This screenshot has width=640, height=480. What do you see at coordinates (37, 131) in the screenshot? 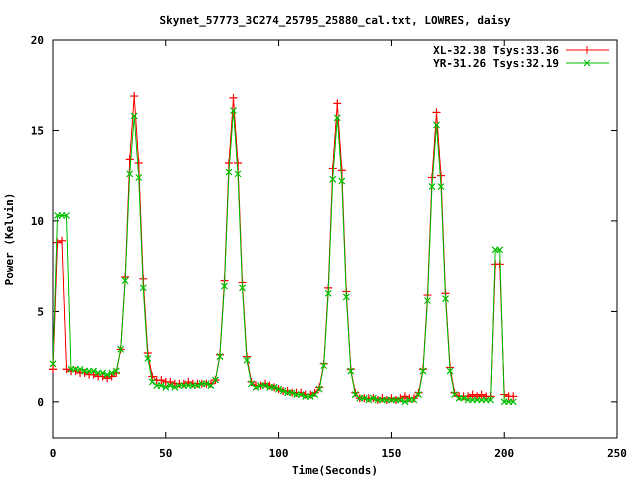
I see `y-tick-label: 15` at bounding box center [37, 131].